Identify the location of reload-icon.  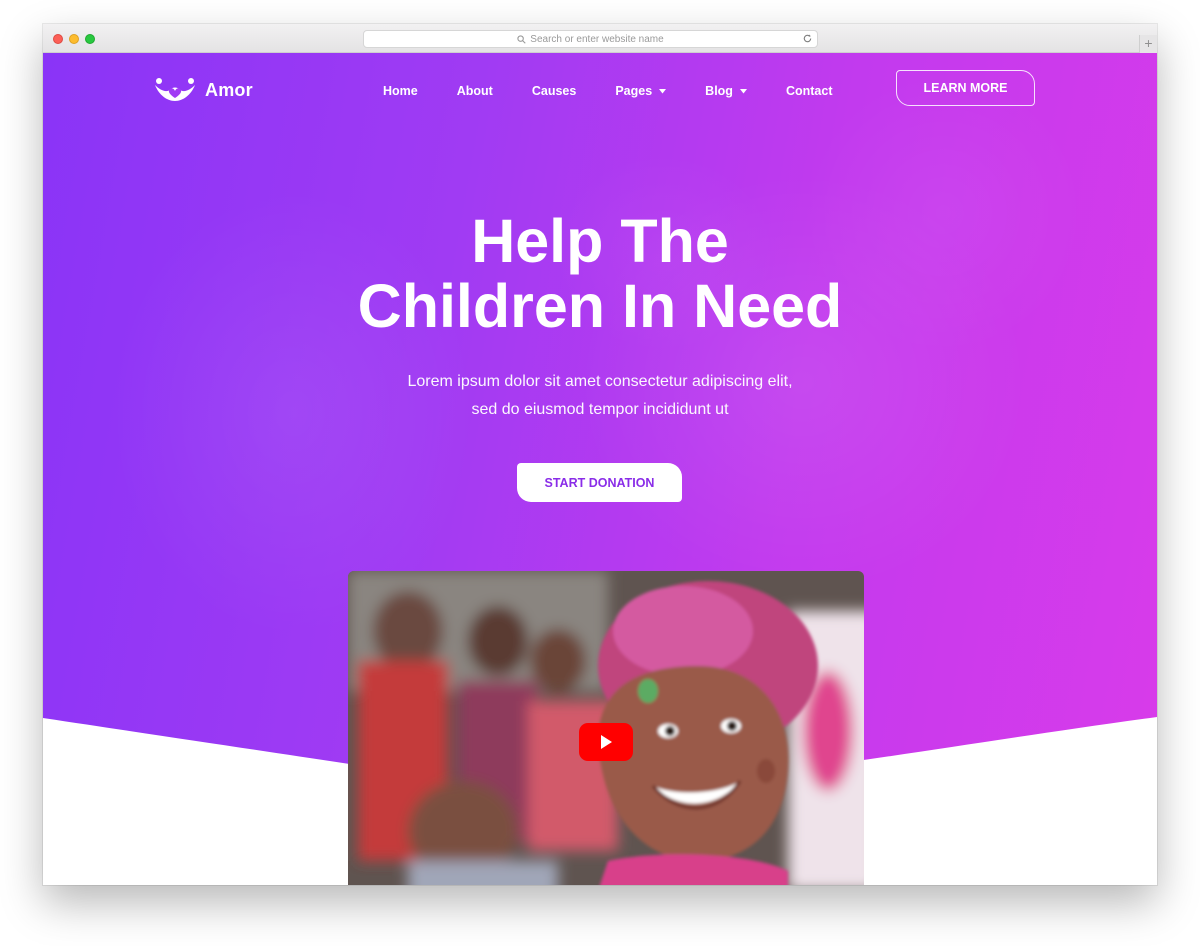
(807, 38).